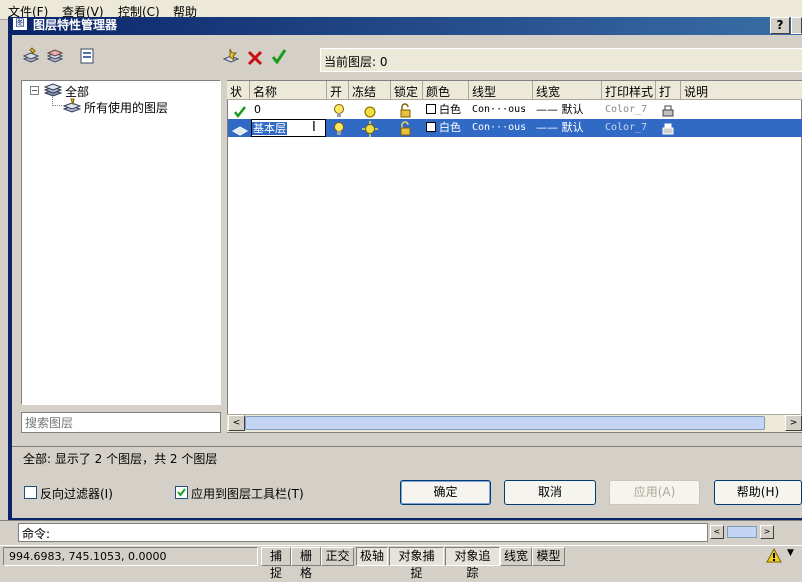 This screenshot has height=582, width=802. I want to click on invert-filter-checkbox, so click(30, 492).